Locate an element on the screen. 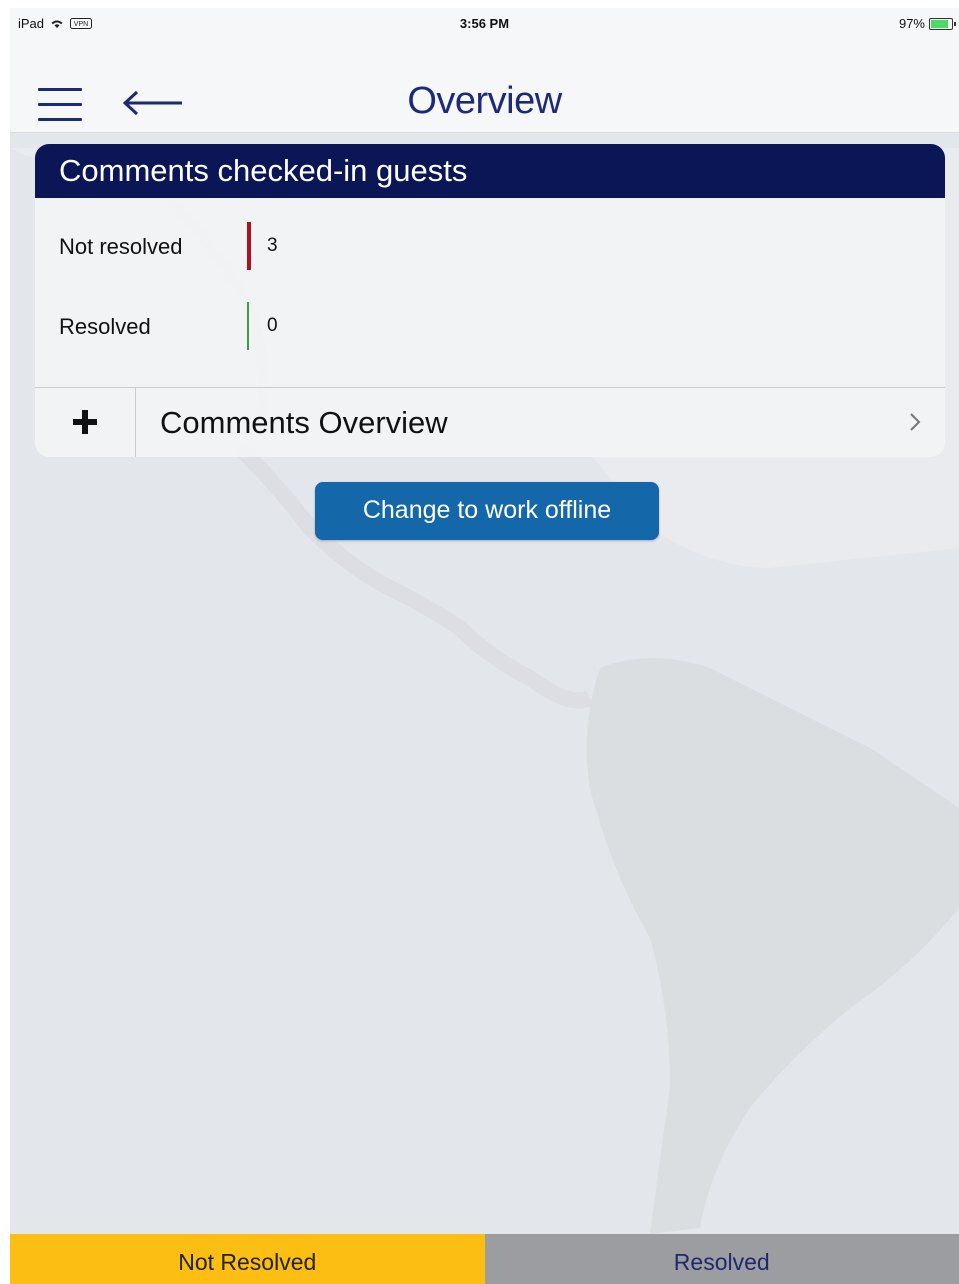 The image size is (959, 1284). status-bar: iPad VPN 3:56 PM 97% is located at coordinates (484, 23).